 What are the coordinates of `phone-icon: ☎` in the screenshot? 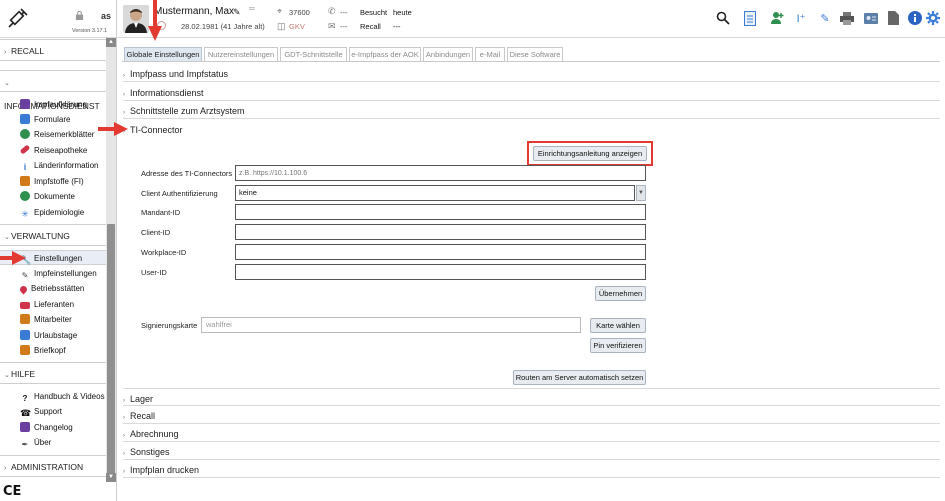 It's located at (26, 413).